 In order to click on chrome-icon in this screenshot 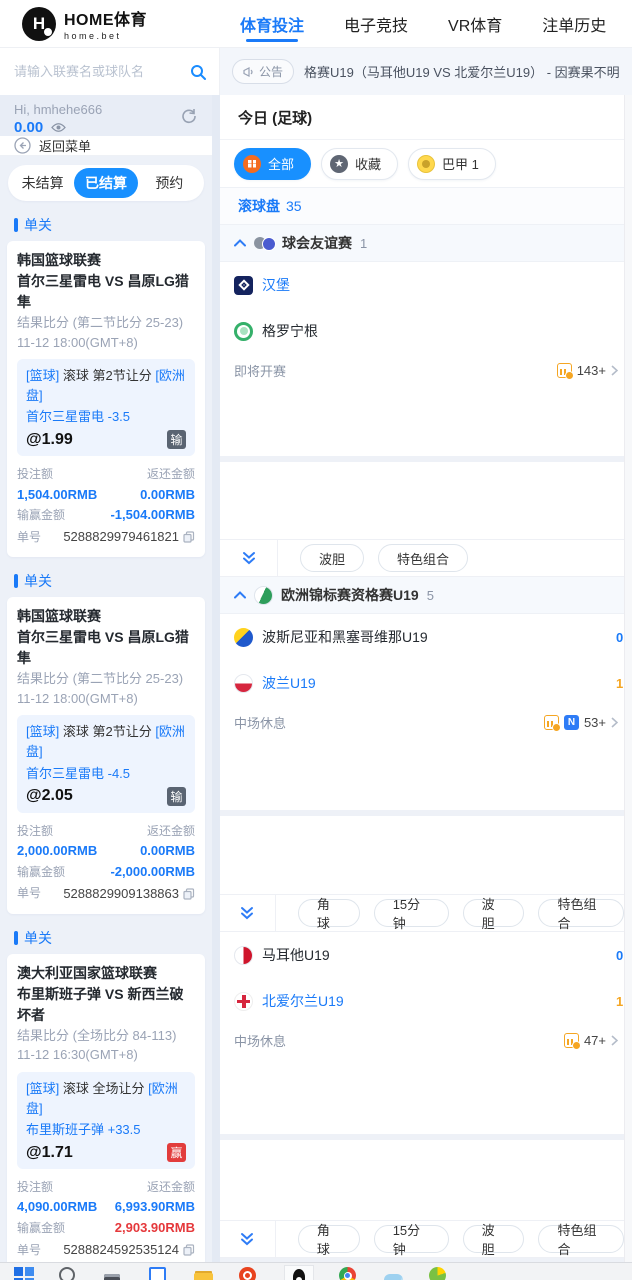, I will do `click(347, 1273)`.